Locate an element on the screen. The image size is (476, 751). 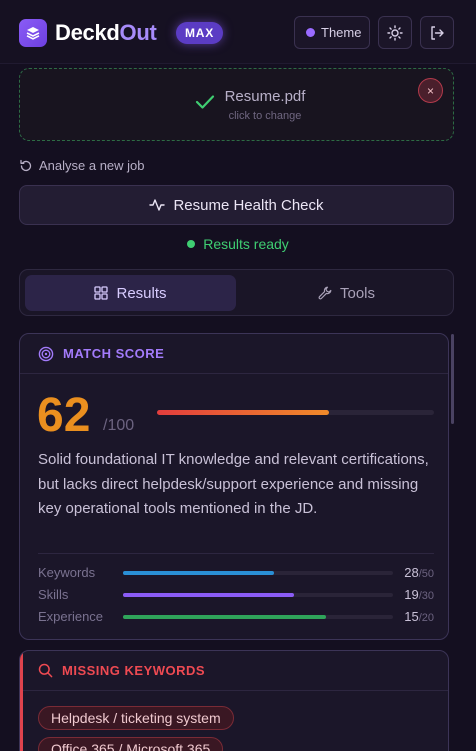
metric-experience-value: 15/20 is located at coordinates (419, 616).